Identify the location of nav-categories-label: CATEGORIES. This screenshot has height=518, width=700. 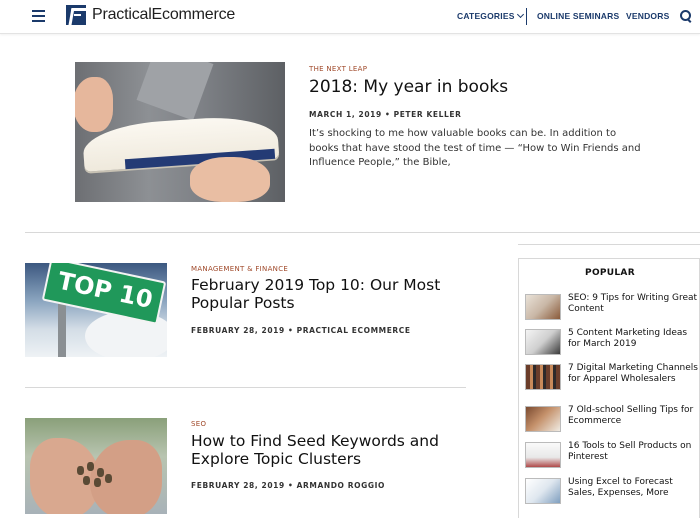
(486, 16).